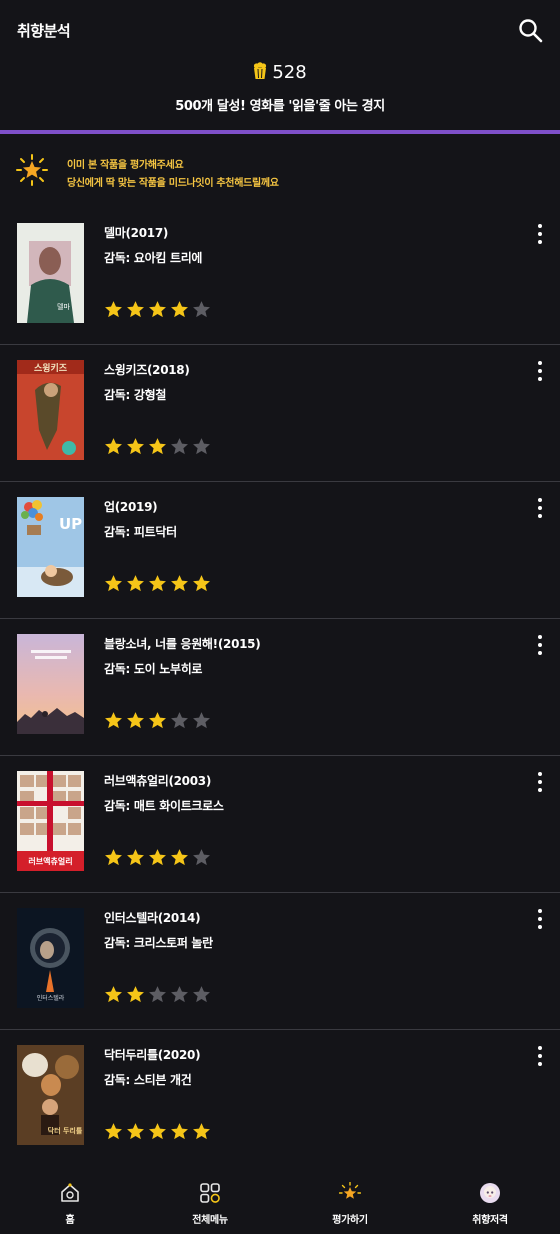  I want to click on movie-title: 인터스텔라(2014), so click(152, 918).